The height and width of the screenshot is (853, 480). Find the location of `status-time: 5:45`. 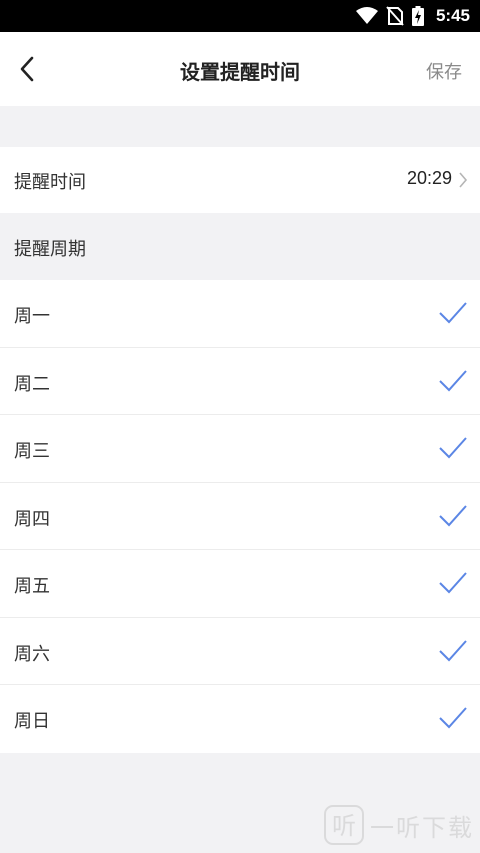

status-time: 5:45 is located at coordinates (452, 15).